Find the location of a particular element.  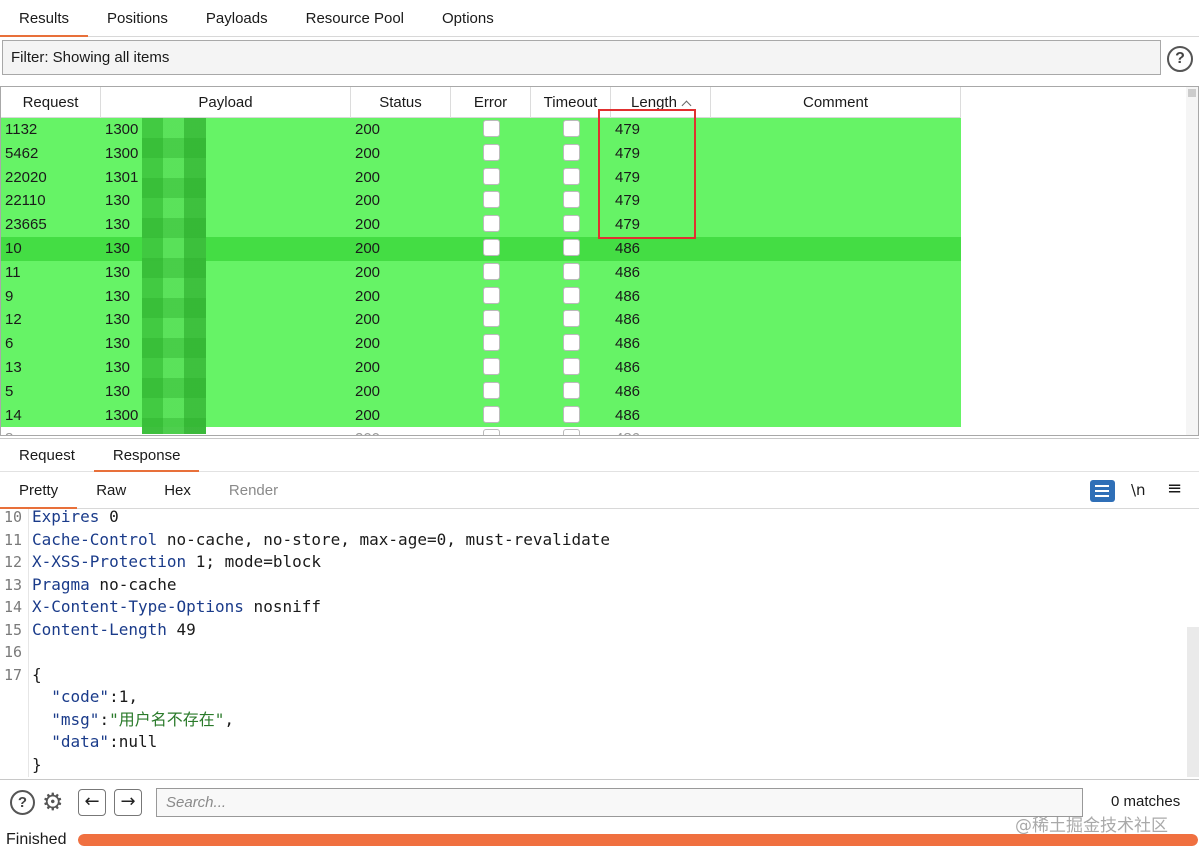

length-cell: 479 is located at coordinates (628, 129).